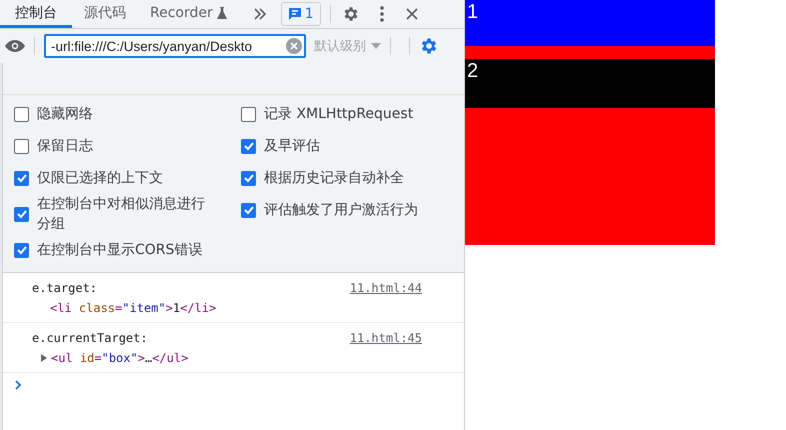 This screenshot has height=430, width=786. What do you see at coordinates (221, 12) in the screenshot?
I see `flask-icon` at bounding box center [221, 12].